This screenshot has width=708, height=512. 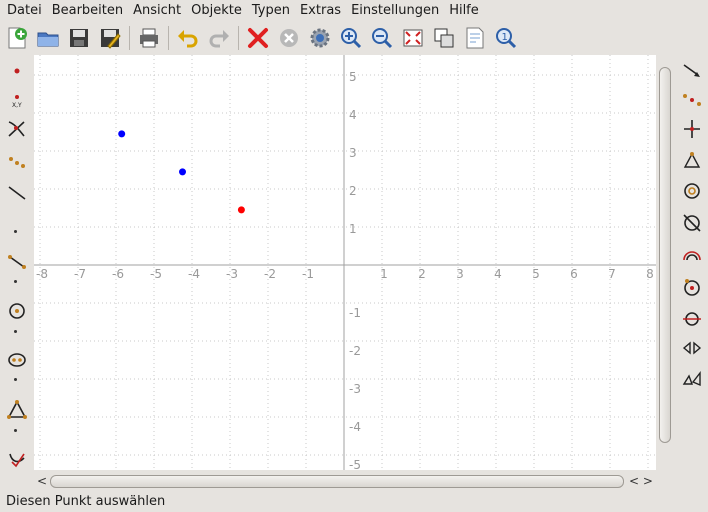 What do you see at coordinates (691, 349) in the screenshot?
I see `mirror-tool` at bounding box center [691, 349].